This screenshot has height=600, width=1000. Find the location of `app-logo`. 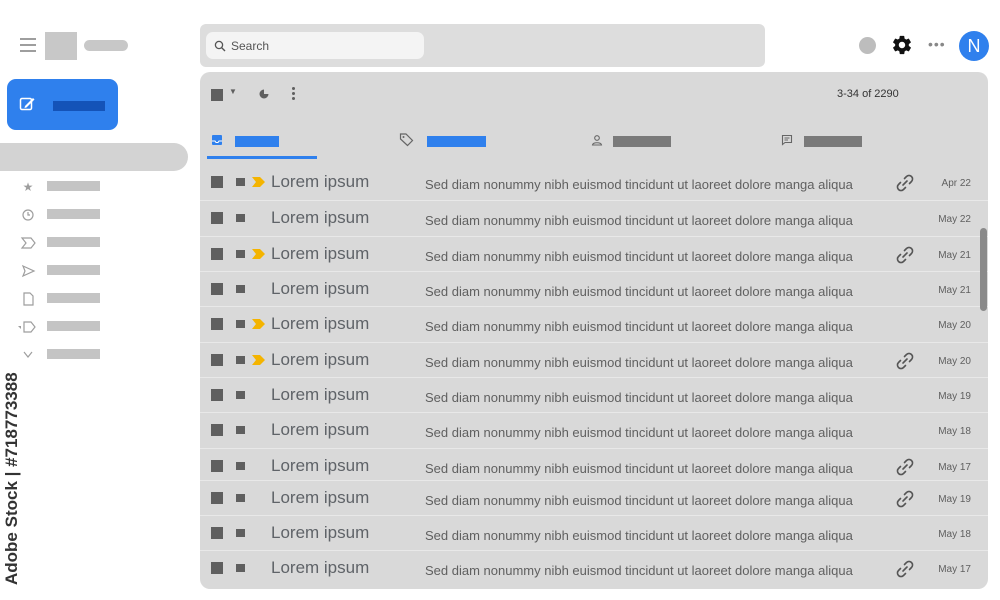

app-logo is located at coordinates (61, 46).